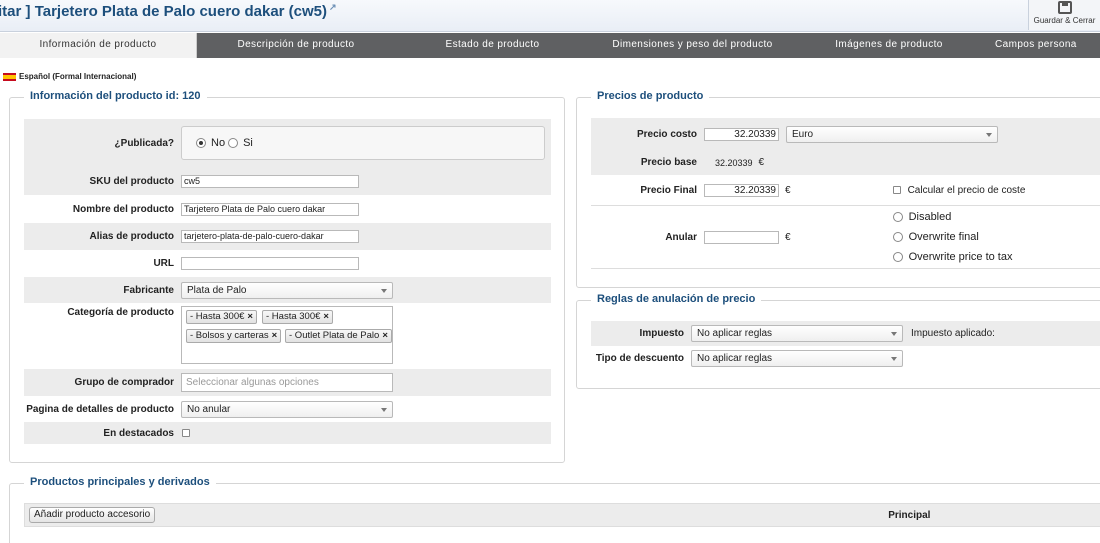 The height and width of the screenshot is (543, 1100). What do you see at coordinates (270, 263) in the screenshot?
I see `url-input` at bounding box center [270, 263].